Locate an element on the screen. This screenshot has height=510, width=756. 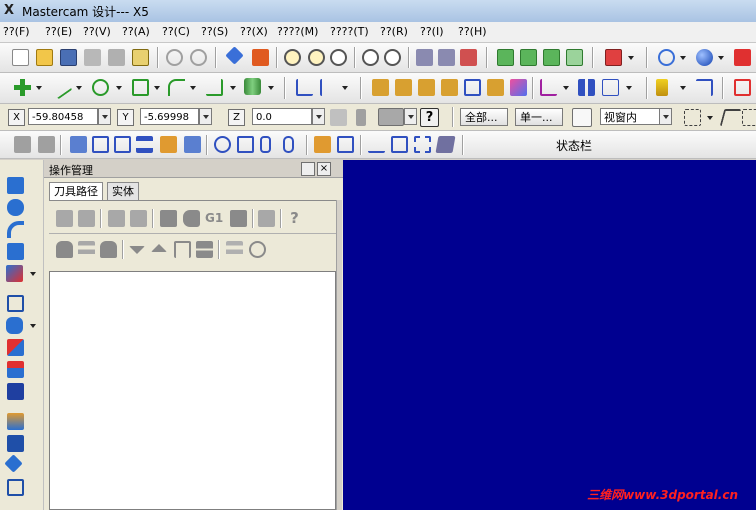
panel-menu-icon is located at coordinates (308, 169).